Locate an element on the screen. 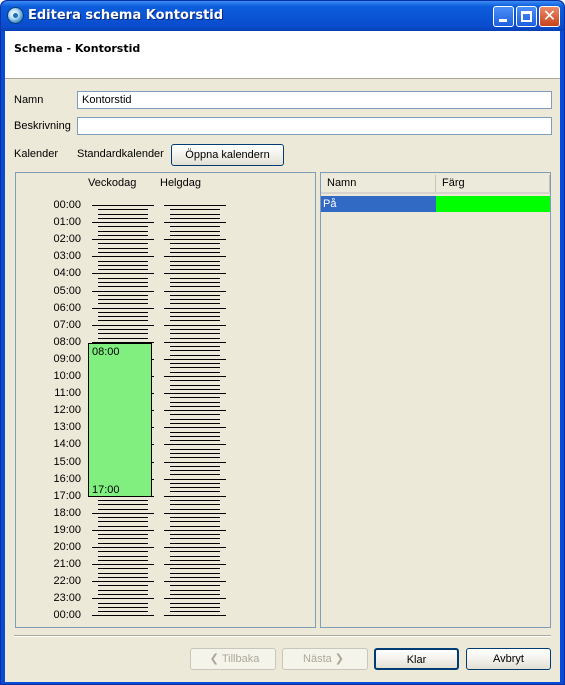 Image resolution: width=565 pixels, height=685 pixels. back-button: ❮ Tillbaka is located at coordinates (233, 659).